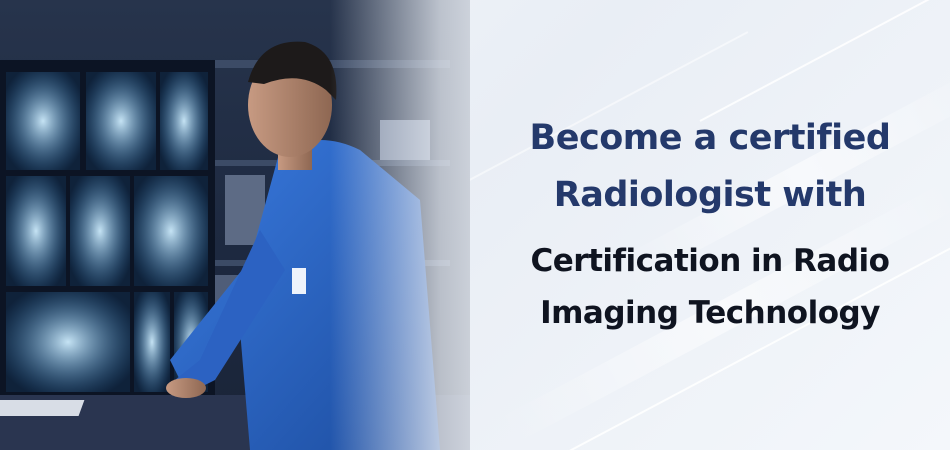  What do you see at coordinates (710, 261) in the screenshot?
I see `subheadline-line-1: Certification in Radio` at bounding box center [710, 261].